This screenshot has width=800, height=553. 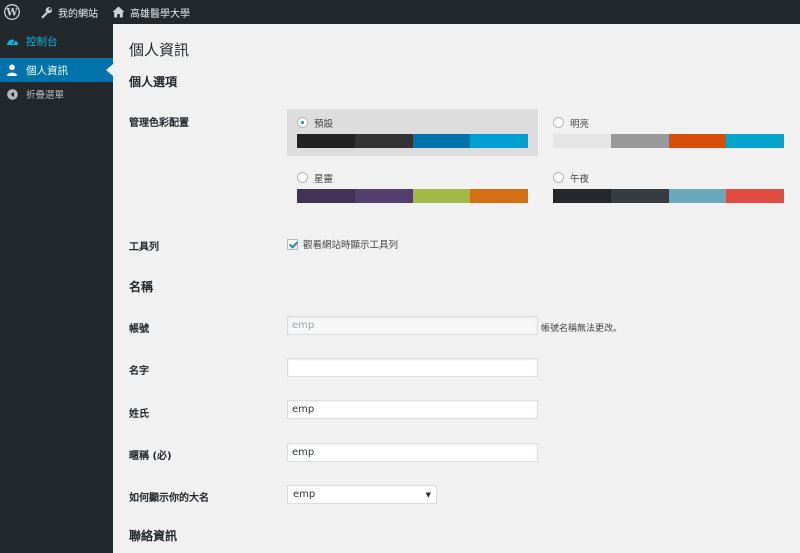 I want to click on color-scheme-name: 明亮, so click(x=580, y=124).